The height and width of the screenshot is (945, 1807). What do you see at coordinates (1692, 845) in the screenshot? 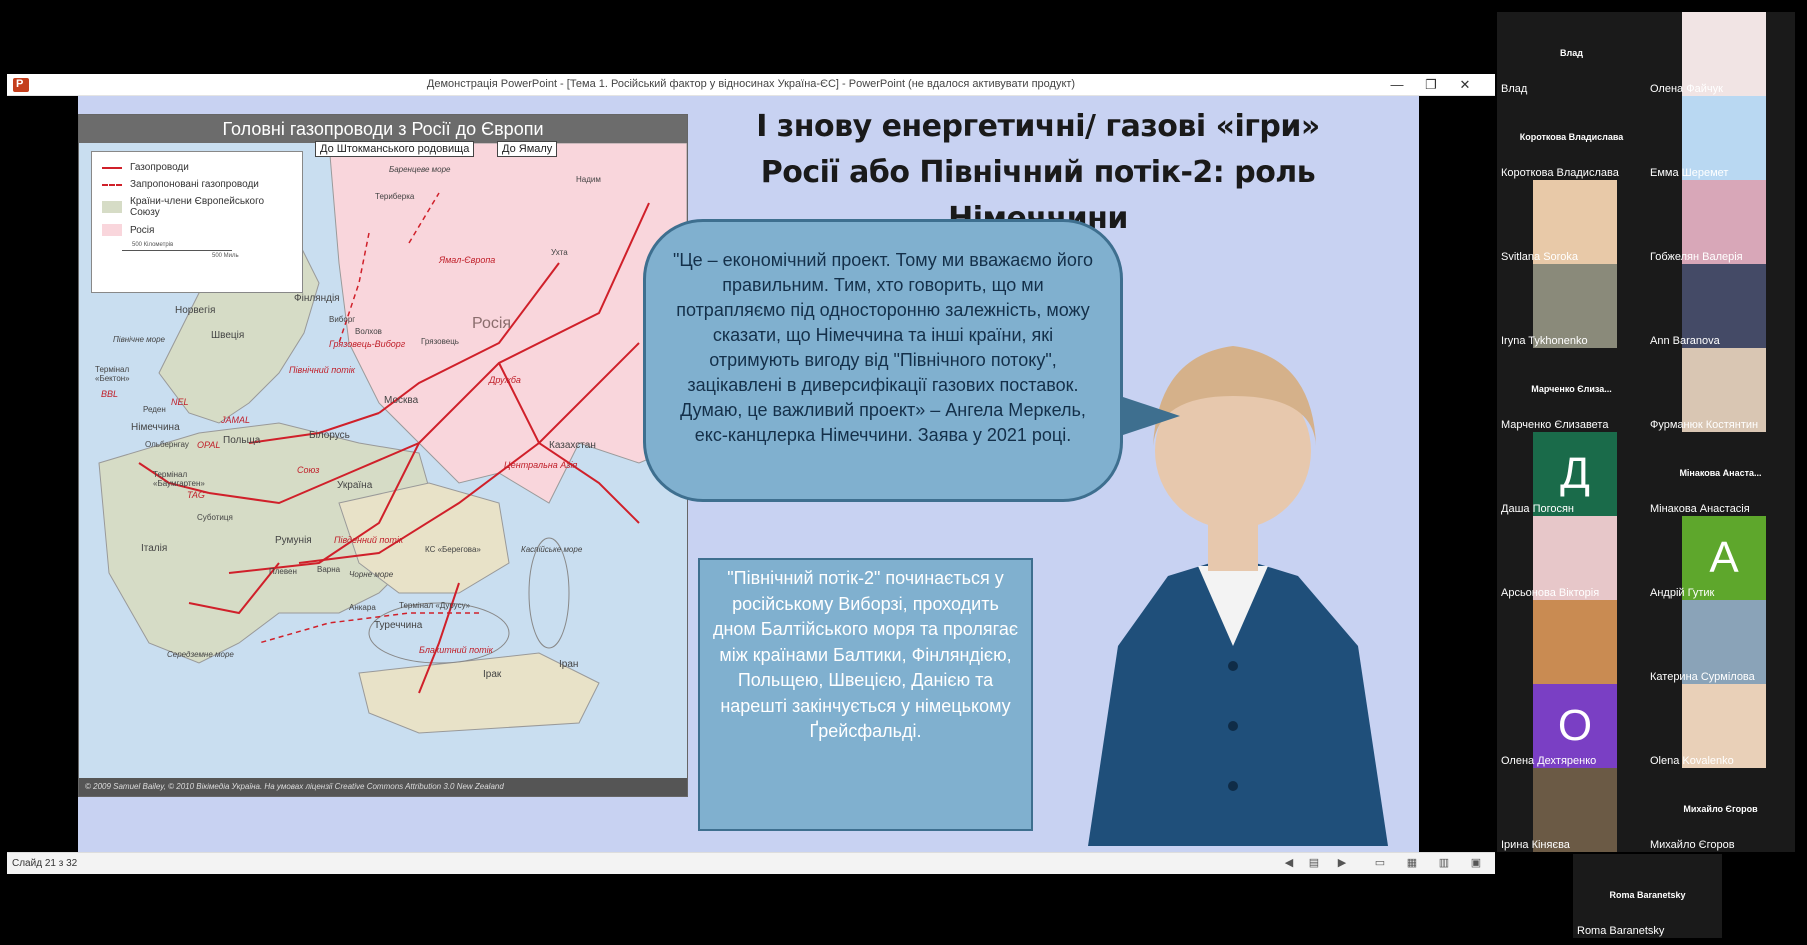
I see `participant-name: Михайло Єгоров` at bounding box center [1692, 845].